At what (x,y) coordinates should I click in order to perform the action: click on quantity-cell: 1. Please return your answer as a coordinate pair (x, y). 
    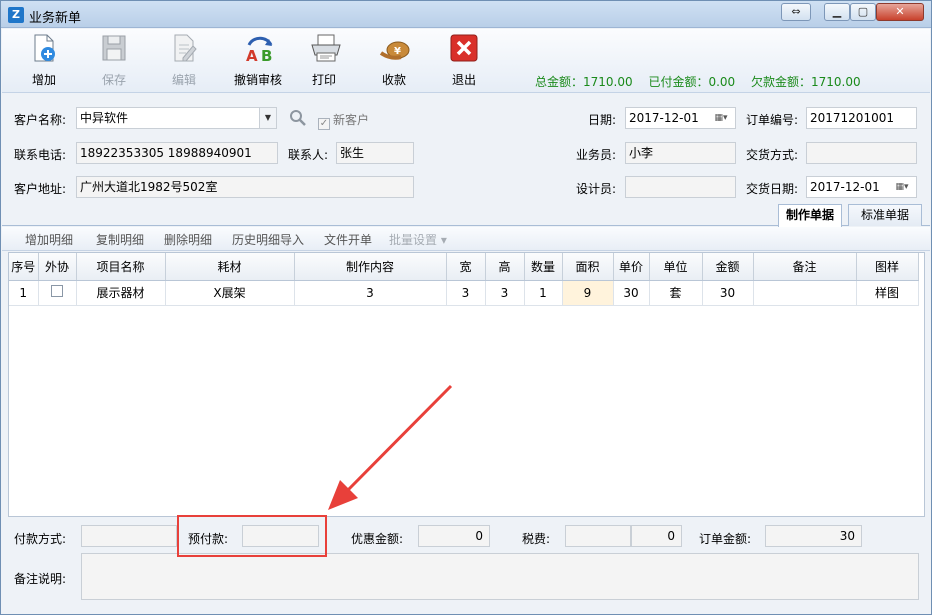
    Looking at the image, I should click on (543, 293).